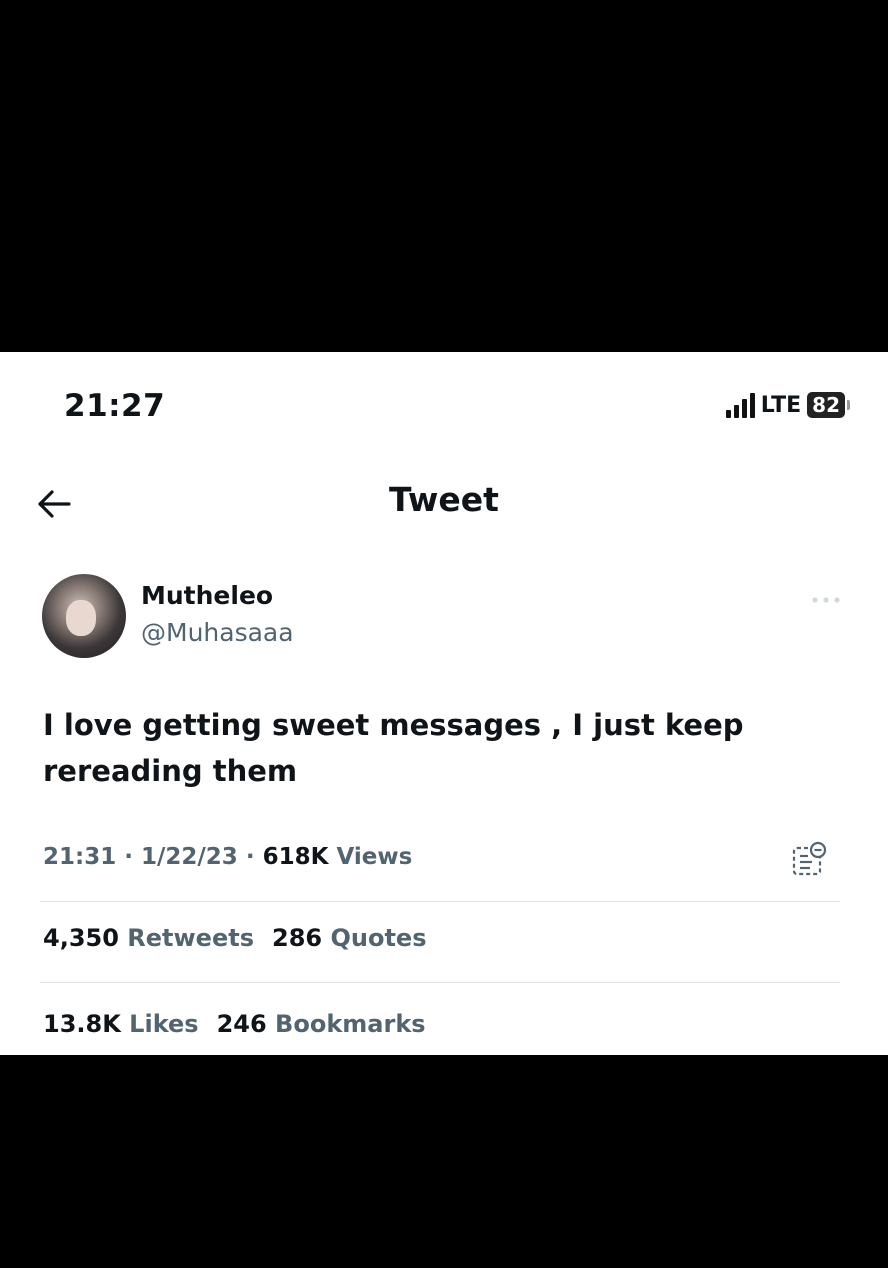 Image resolution: width=888 pixels, height=1268 pixels. I want to click on network-type: LTE, so click(781, 405).